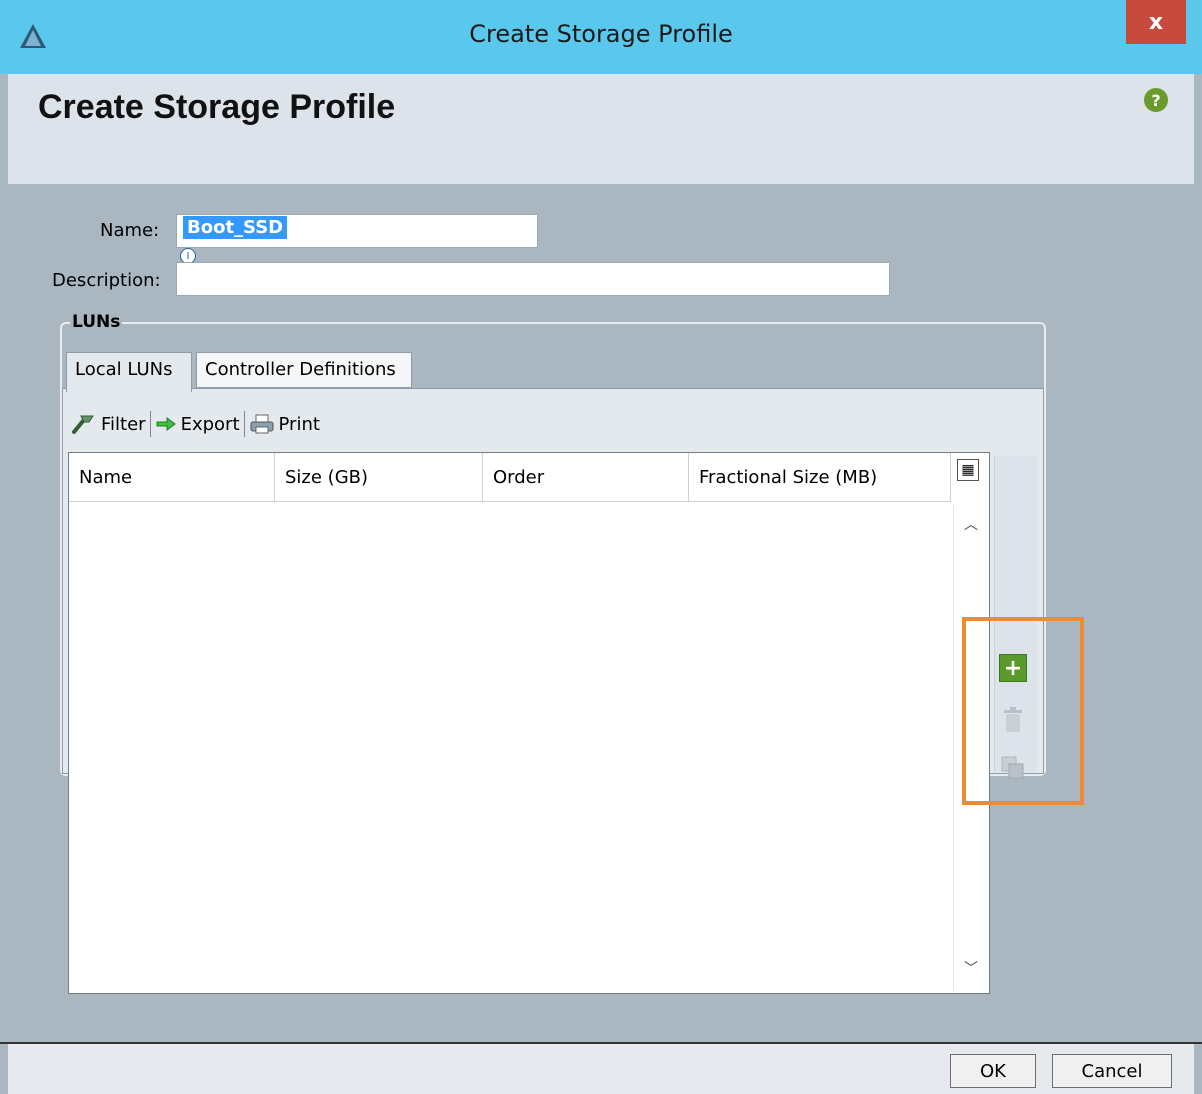 This screenshot has height=1094, width=1202. I want to click on delete-icon, so click(1013, 720).